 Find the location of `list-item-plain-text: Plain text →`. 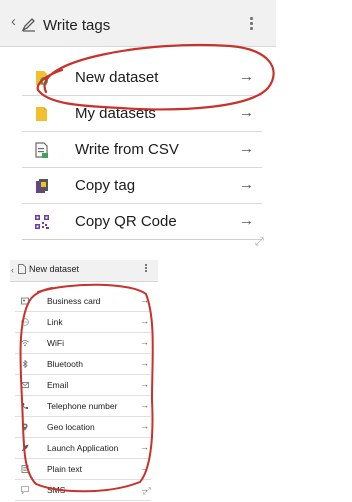

list-item-plain-text: Plain text → is located at coordinates (83, 470).